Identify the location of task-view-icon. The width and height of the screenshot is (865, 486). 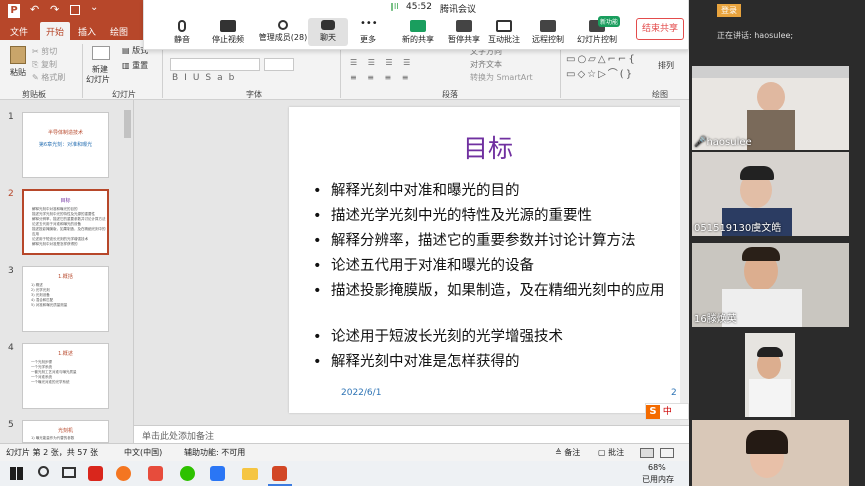
(69, 472).